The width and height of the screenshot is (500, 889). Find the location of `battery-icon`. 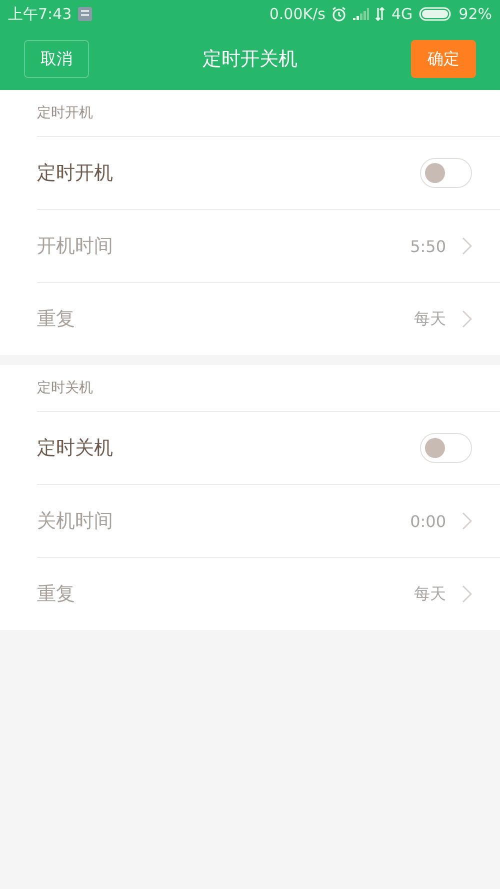

battery-icon is located at coordinates (435, 14).